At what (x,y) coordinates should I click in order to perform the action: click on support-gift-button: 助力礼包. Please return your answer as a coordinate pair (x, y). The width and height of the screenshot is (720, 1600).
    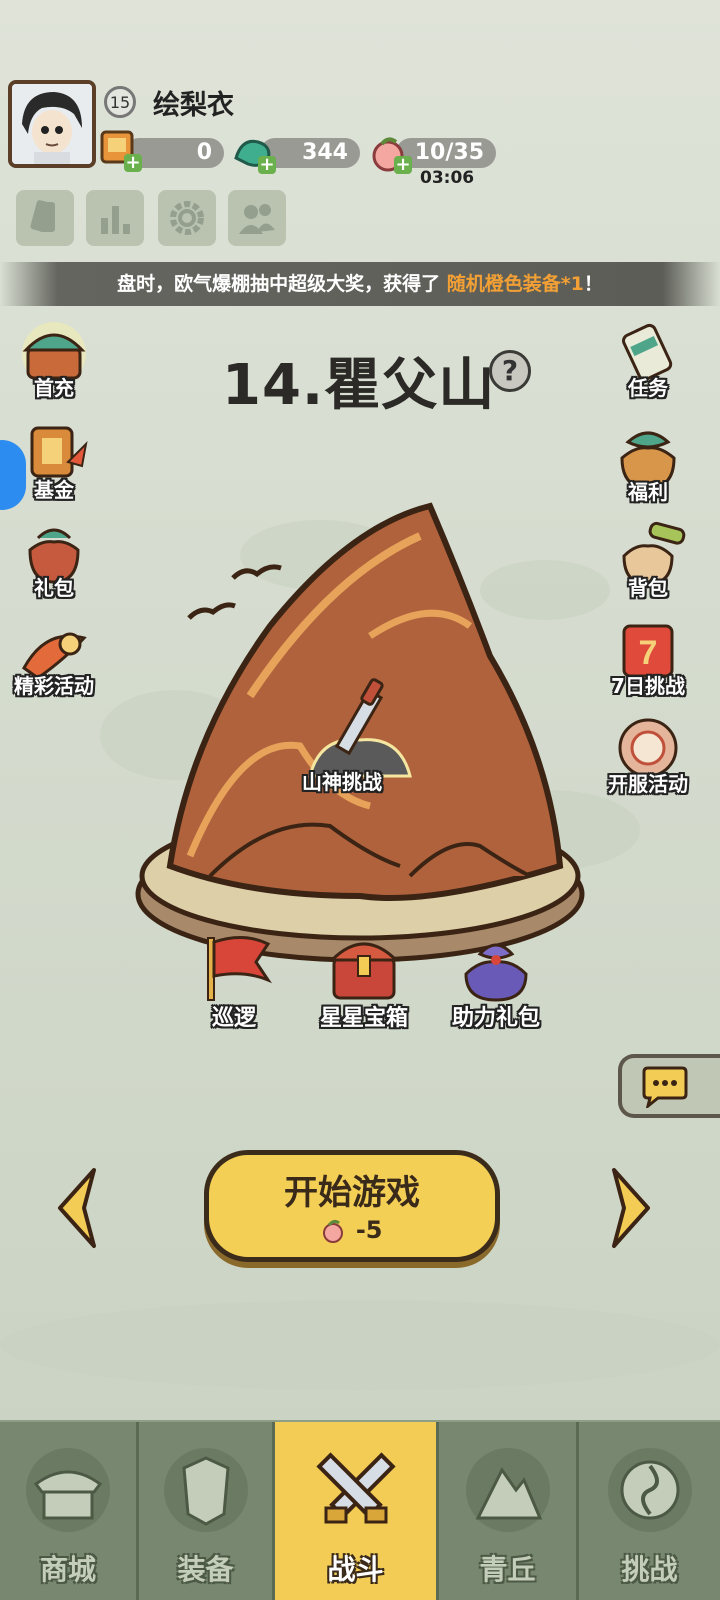
    Looking at the image, I should click on (496, 982).